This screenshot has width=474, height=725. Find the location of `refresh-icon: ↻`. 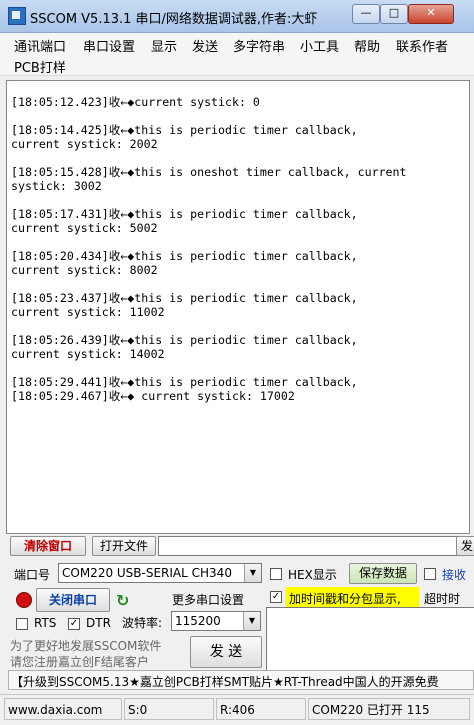

refresh-icon: ↻ is located at coordinates (122, 600).